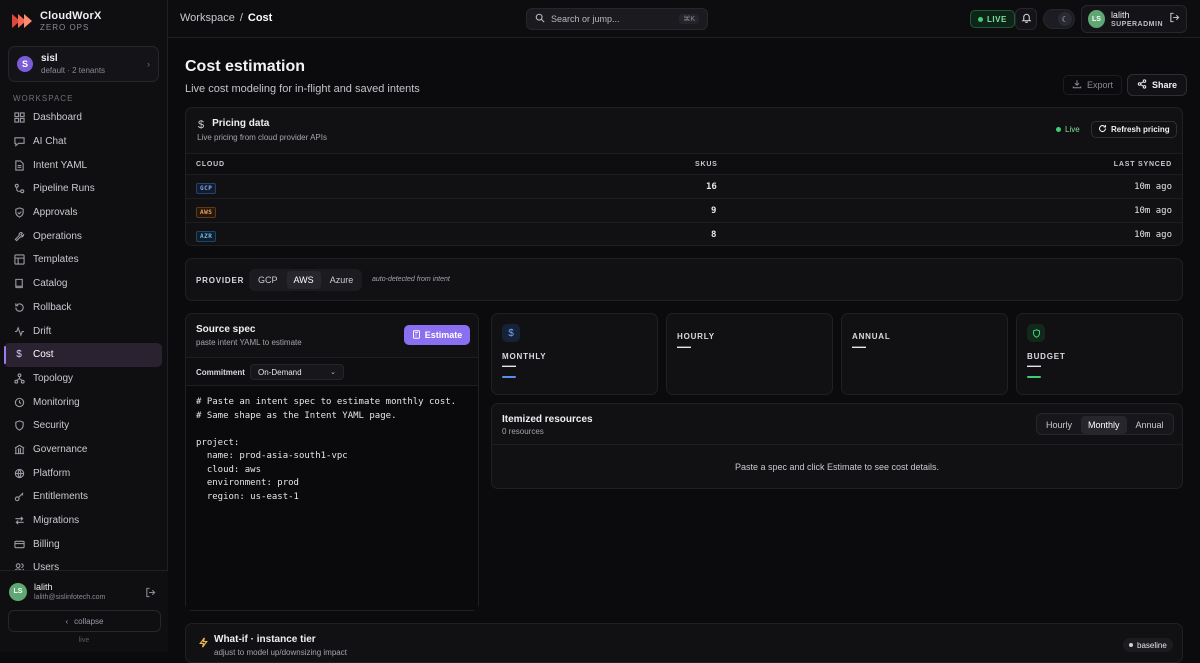  I want to click on shield-icon, so click(19, 426).